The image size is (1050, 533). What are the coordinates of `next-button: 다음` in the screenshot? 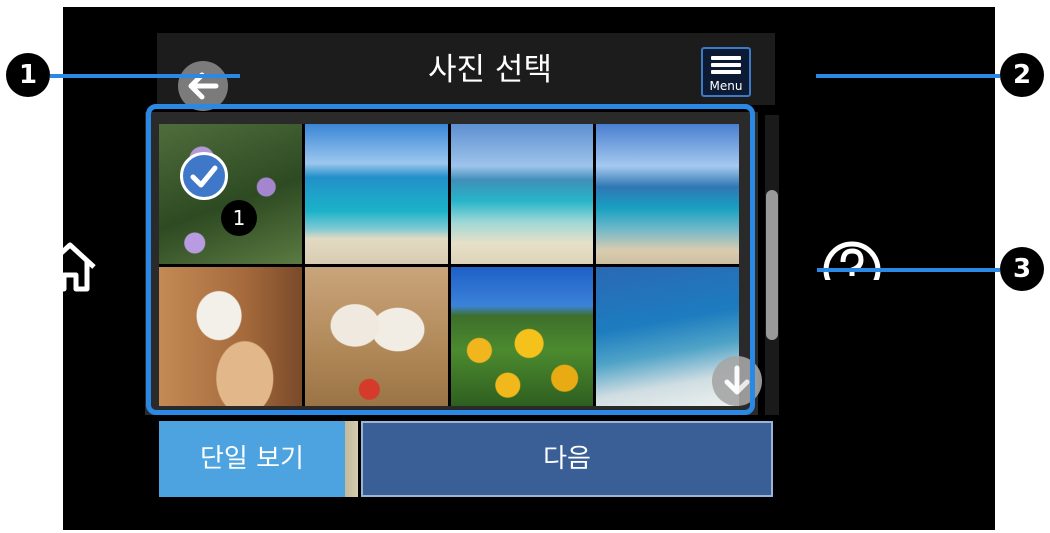 It's located at (567, 459).